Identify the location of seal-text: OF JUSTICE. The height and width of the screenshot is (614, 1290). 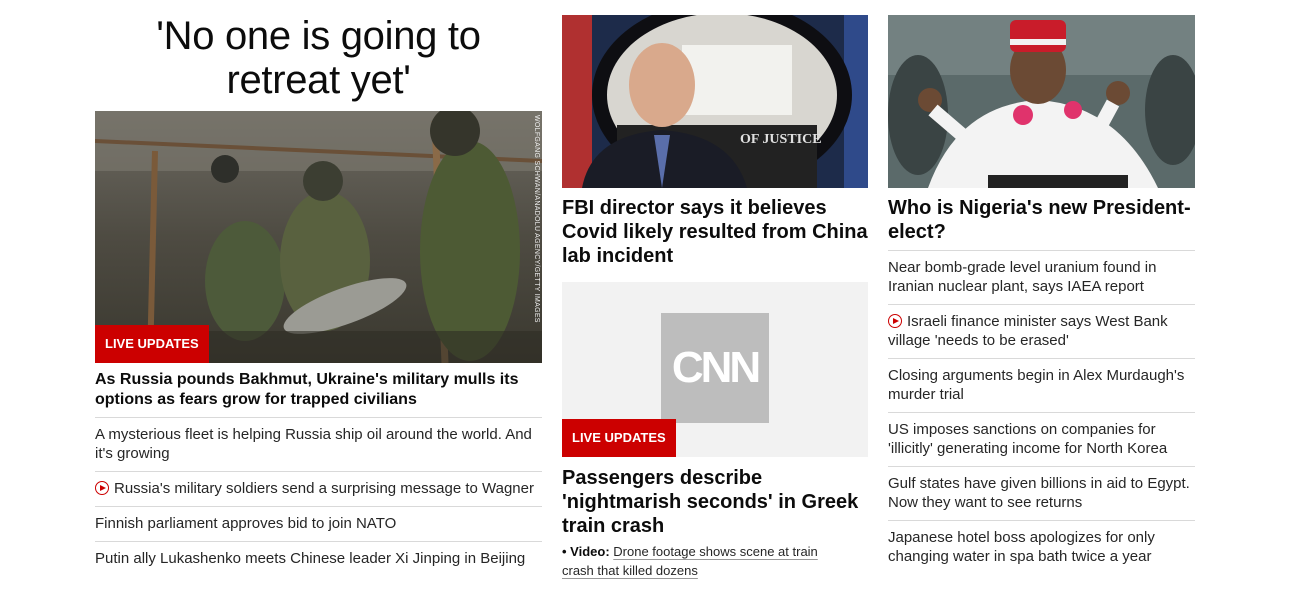
(781, 139).